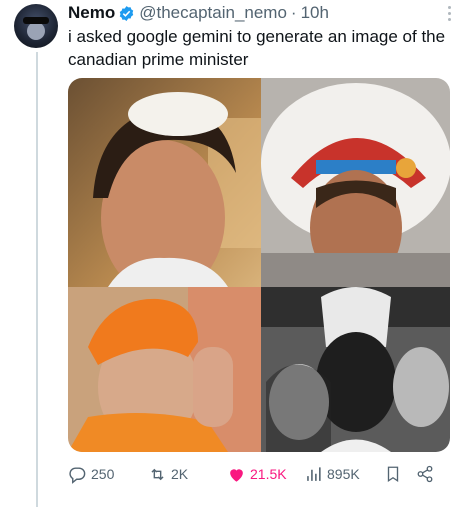 The width and height of the screenshot is (460, 507). I want to click on verified-badge-icon, so click(127, 13).